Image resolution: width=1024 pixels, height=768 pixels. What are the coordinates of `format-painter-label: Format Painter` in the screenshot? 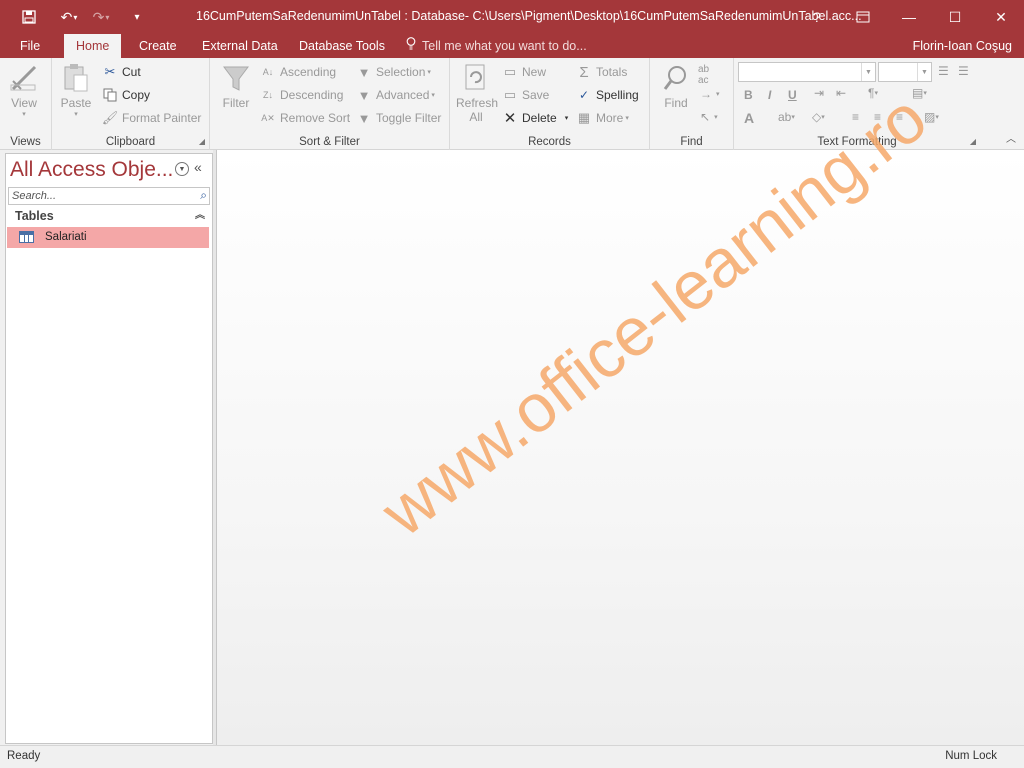 It's located at (162, 118).